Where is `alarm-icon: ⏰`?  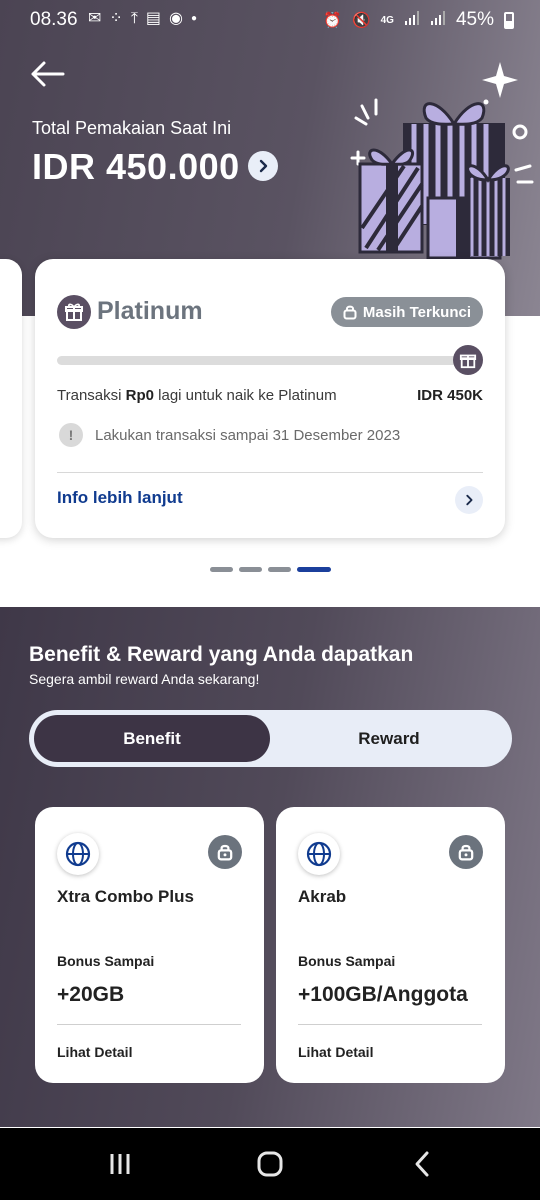 alarm-icon: ⏰ is located at coordinates (332, 20).